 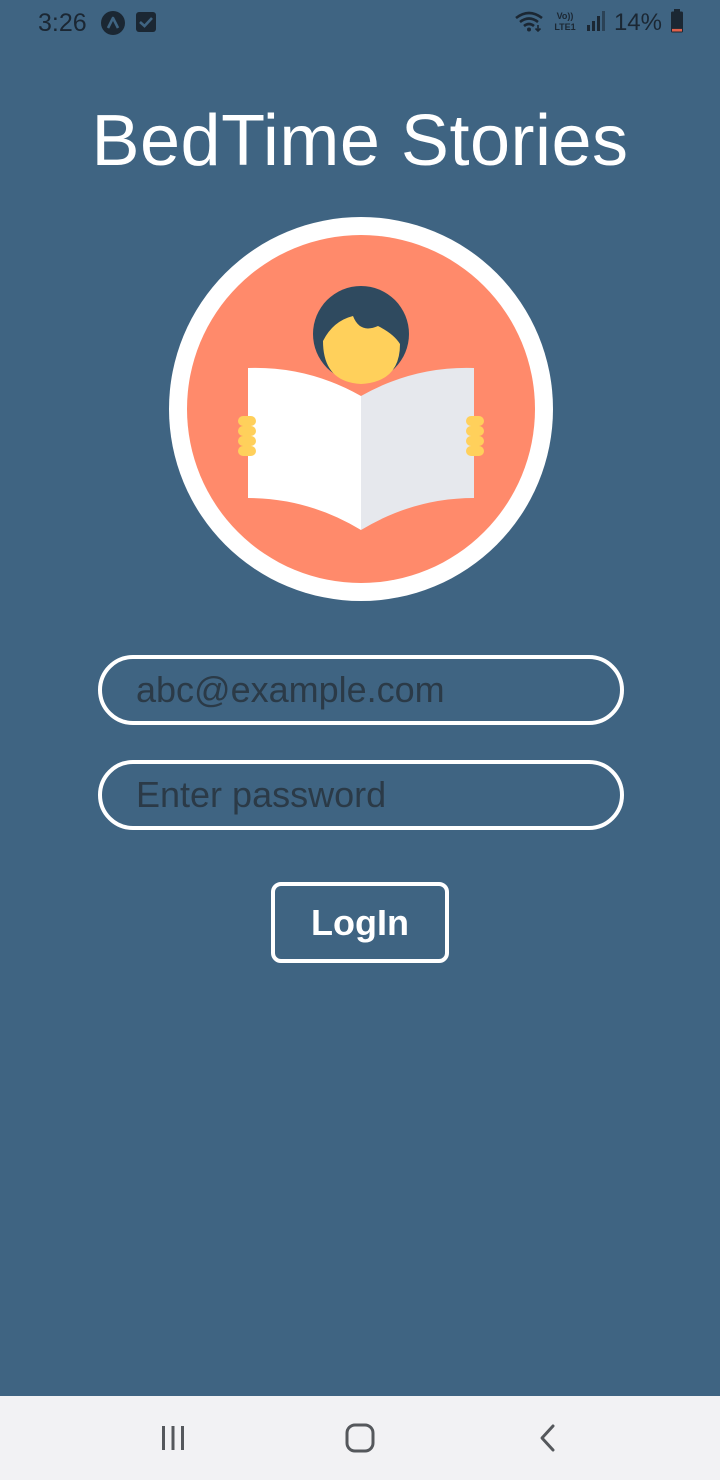 What do you see at coordinates (677, 23) in the screenshot?
I see `battery-icon` at bounding box center [677, 23].